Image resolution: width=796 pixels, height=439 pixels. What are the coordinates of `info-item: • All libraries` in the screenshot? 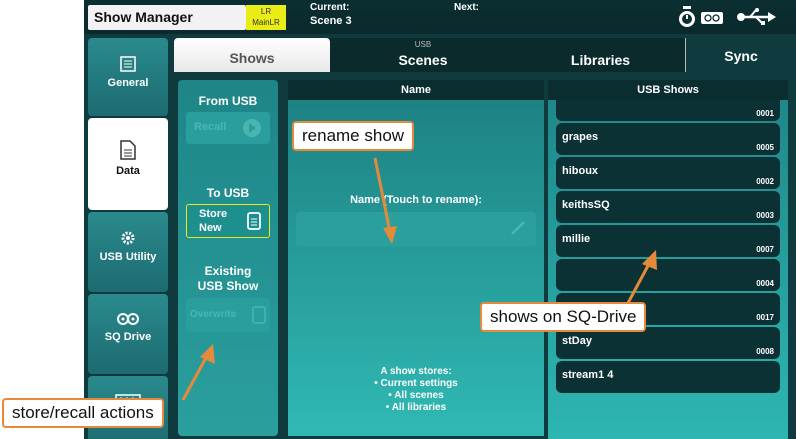 It's located at (416, 407).